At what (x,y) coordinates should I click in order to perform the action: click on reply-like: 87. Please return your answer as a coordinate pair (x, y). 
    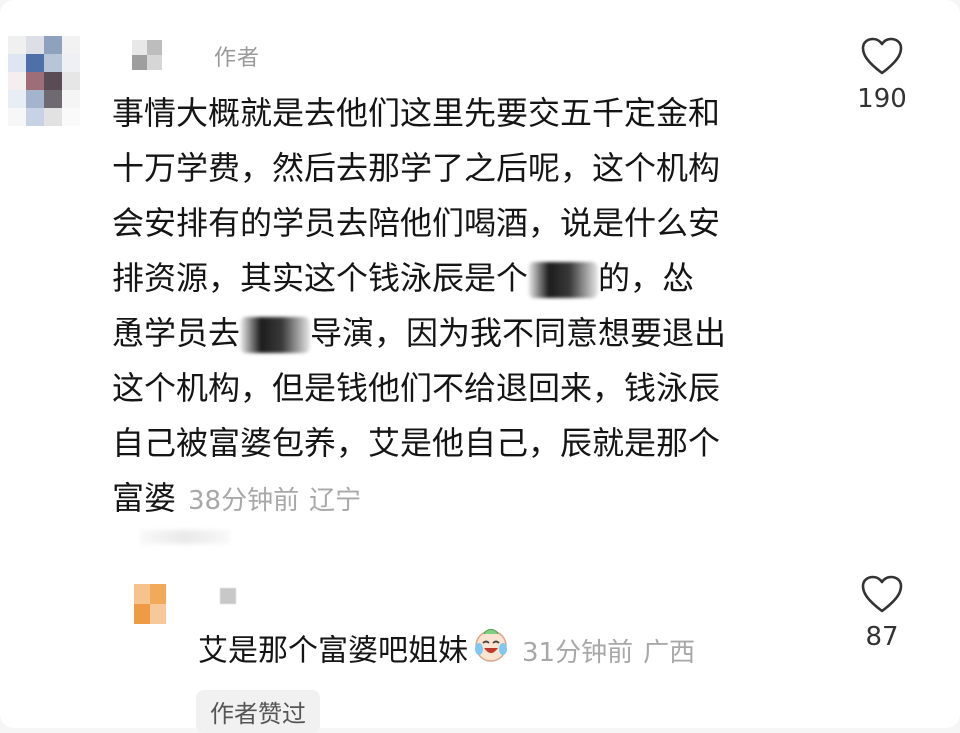
    Looking at the image, I should click on (882, 613).